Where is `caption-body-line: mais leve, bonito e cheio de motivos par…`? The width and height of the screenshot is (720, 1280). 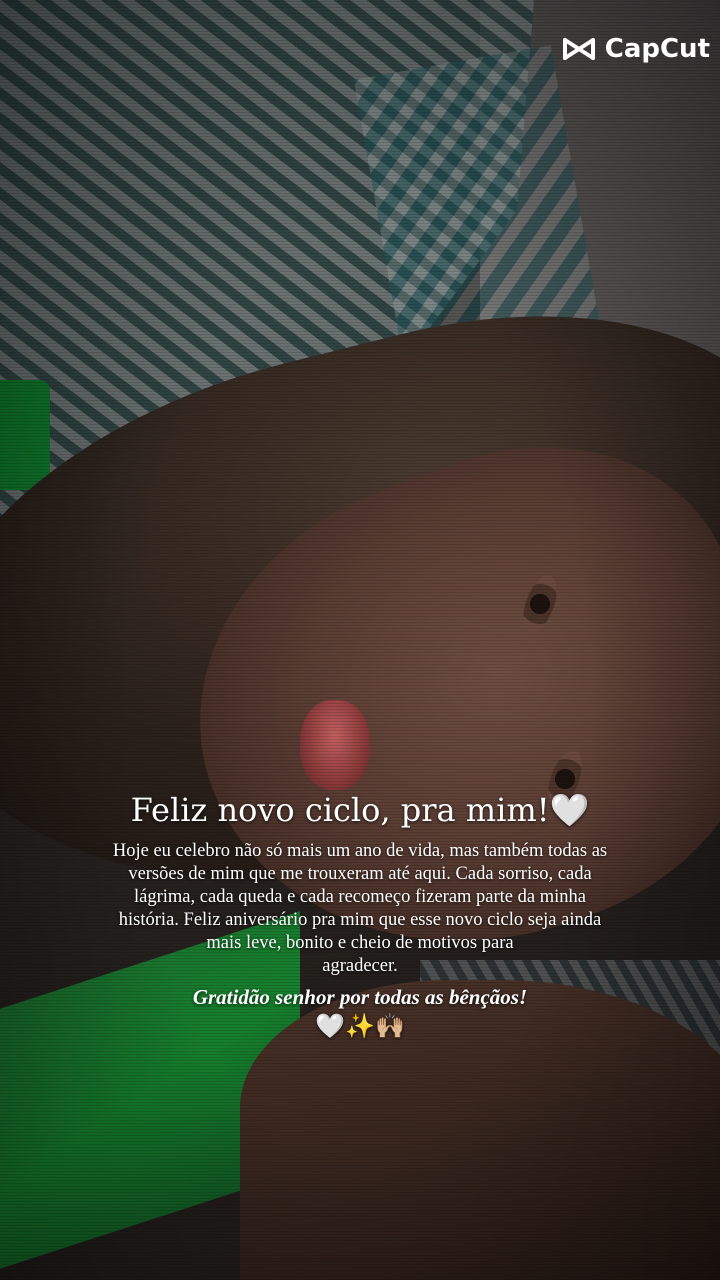 caption-body-line: mais leve, bonito e cheio de motivos par… is located at coordinates (360, 943).